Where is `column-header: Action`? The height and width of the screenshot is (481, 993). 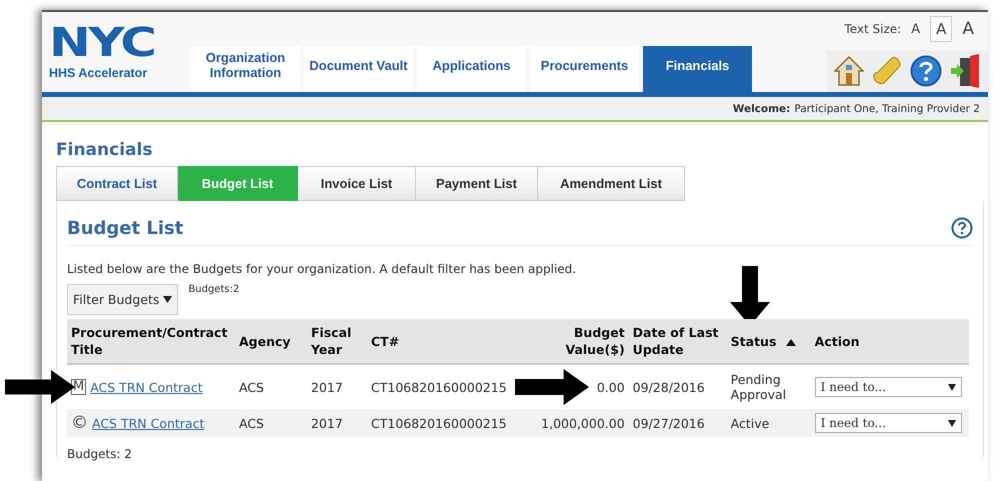
column-header: Action is located at coordinates (889, 341).